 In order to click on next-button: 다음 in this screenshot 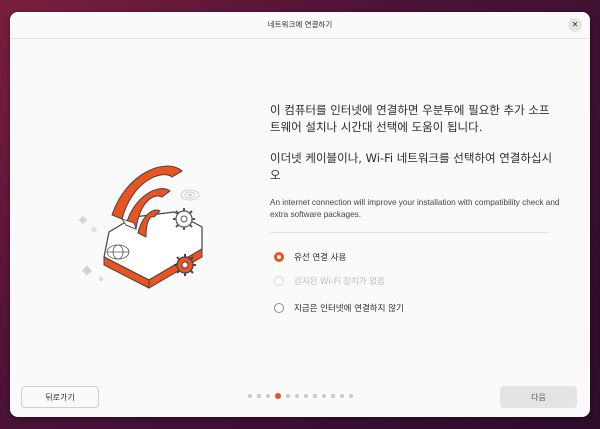, I will do `click(538, 397)`.